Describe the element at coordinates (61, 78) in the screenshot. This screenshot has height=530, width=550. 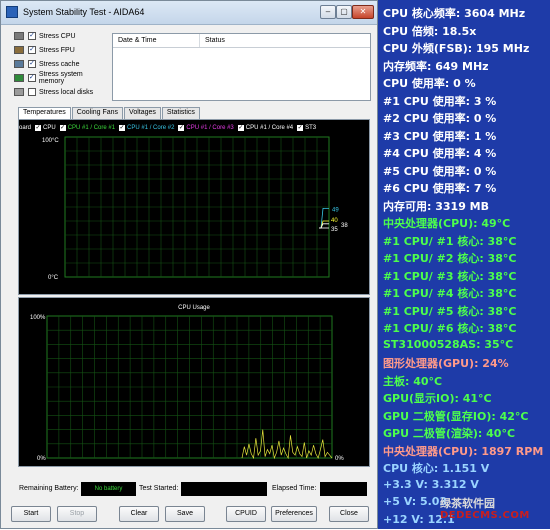
I see `stress-option-row: ✓ Stress system memory` at that location.